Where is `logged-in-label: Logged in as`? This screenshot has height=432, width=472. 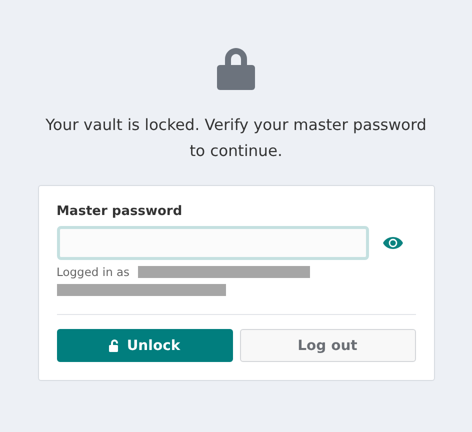 logged-in-label: Logged in as is located at coordinates (93, 272).